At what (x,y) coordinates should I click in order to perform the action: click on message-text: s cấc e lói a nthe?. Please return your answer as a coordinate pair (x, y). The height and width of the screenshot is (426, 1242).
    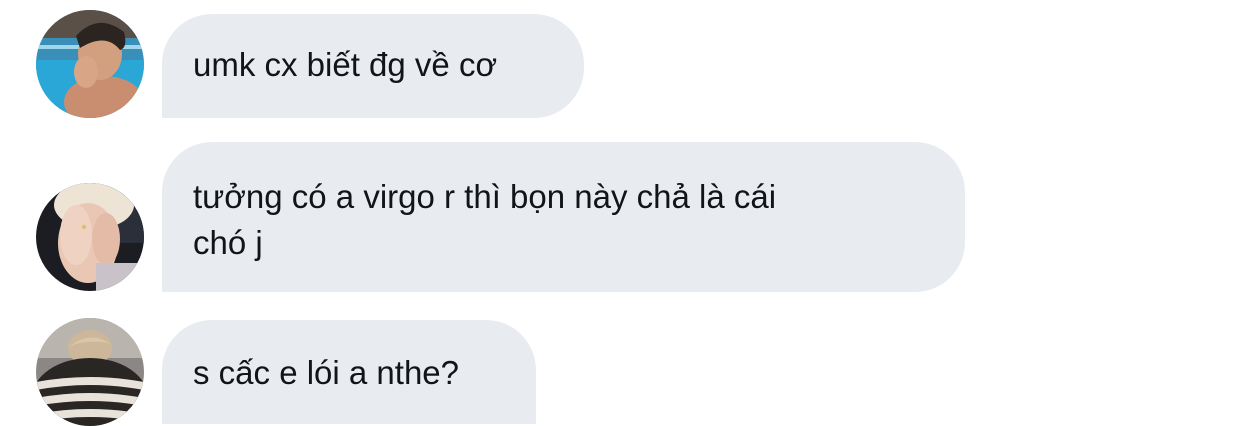
    Looking at the image, I should click on (326, 372).